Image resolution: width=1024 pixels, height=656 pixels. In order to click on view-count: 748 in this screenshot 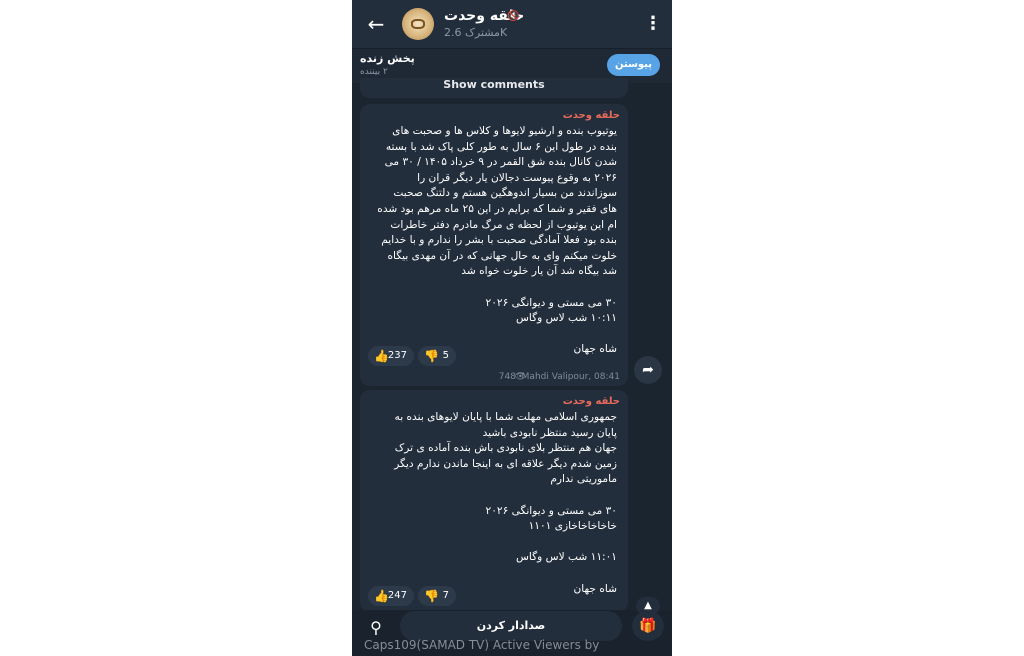, I will do `click(507, 377)`.